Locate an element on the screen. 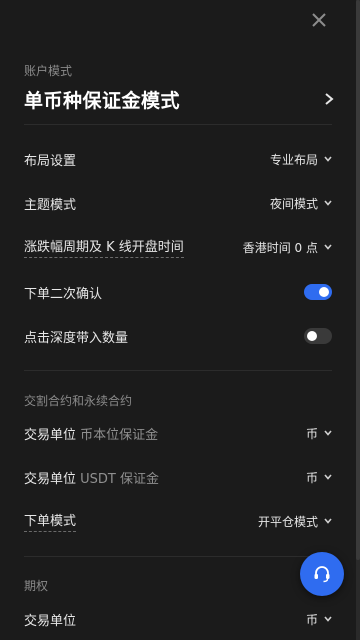 This screenshot has height=640, width=360. kline-period-row: 涨跌幅周期及 K 线开盘时间 香港时间 0 点 is located at coordinates (178, 247).